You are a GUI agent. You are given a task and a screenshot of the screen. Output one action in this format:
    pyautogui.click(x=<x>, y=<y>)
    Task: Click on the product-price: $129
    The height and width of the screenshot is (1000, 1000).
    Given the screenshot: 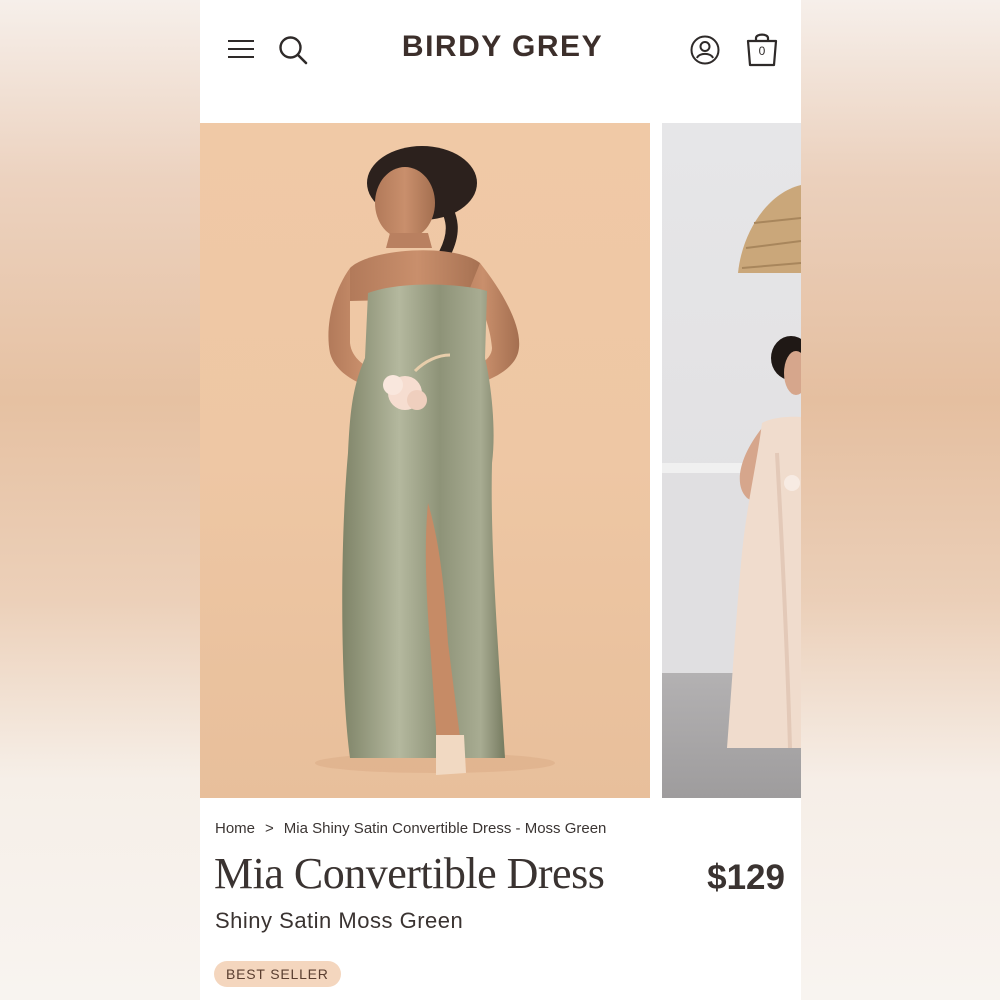 What is the action you would take?
    pyautogui.click(x=746, y=877)
    